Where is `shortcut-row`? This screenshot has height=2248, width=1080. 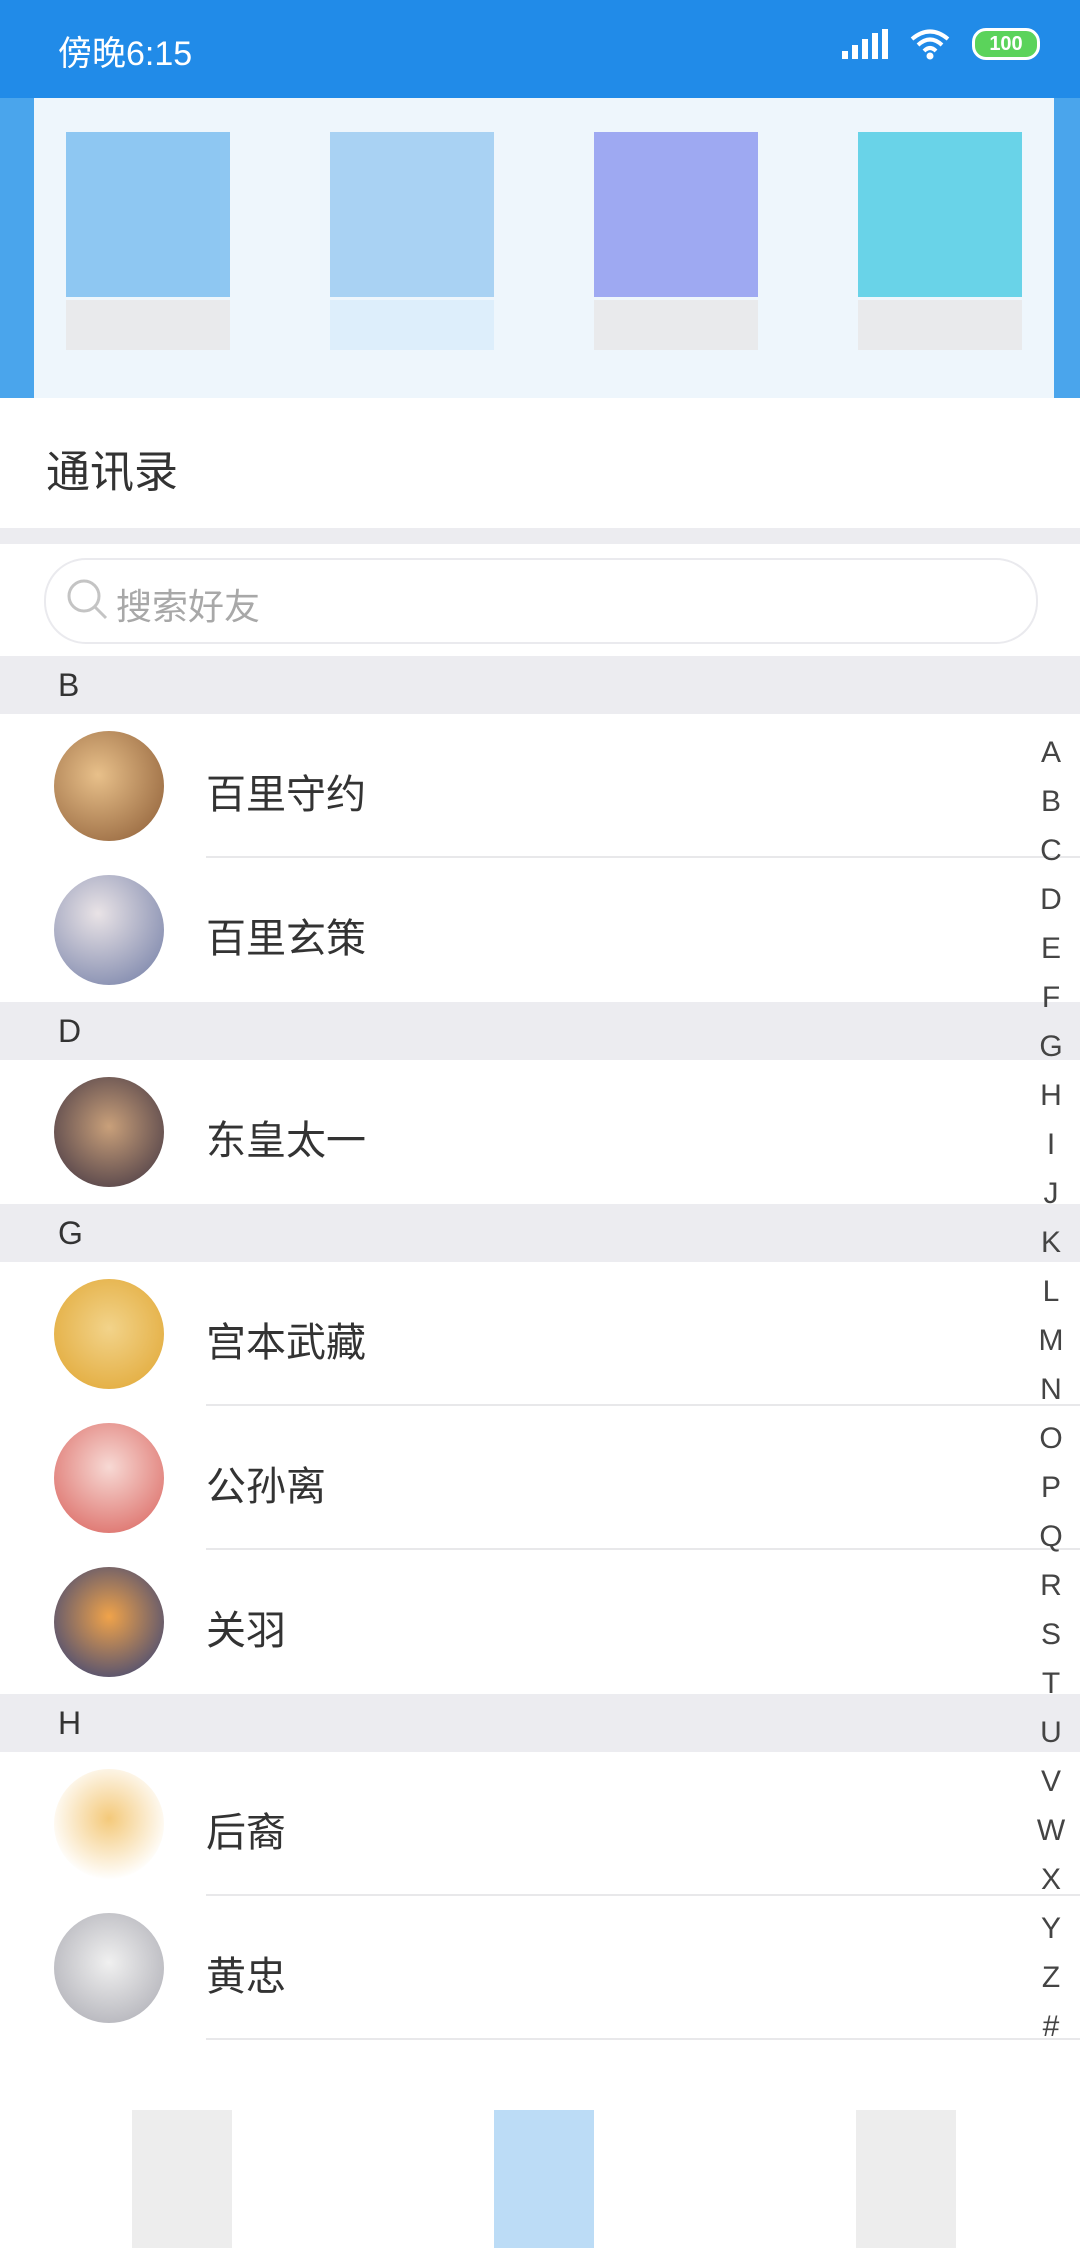 shortcut-row is located at coordinates (544, 248).